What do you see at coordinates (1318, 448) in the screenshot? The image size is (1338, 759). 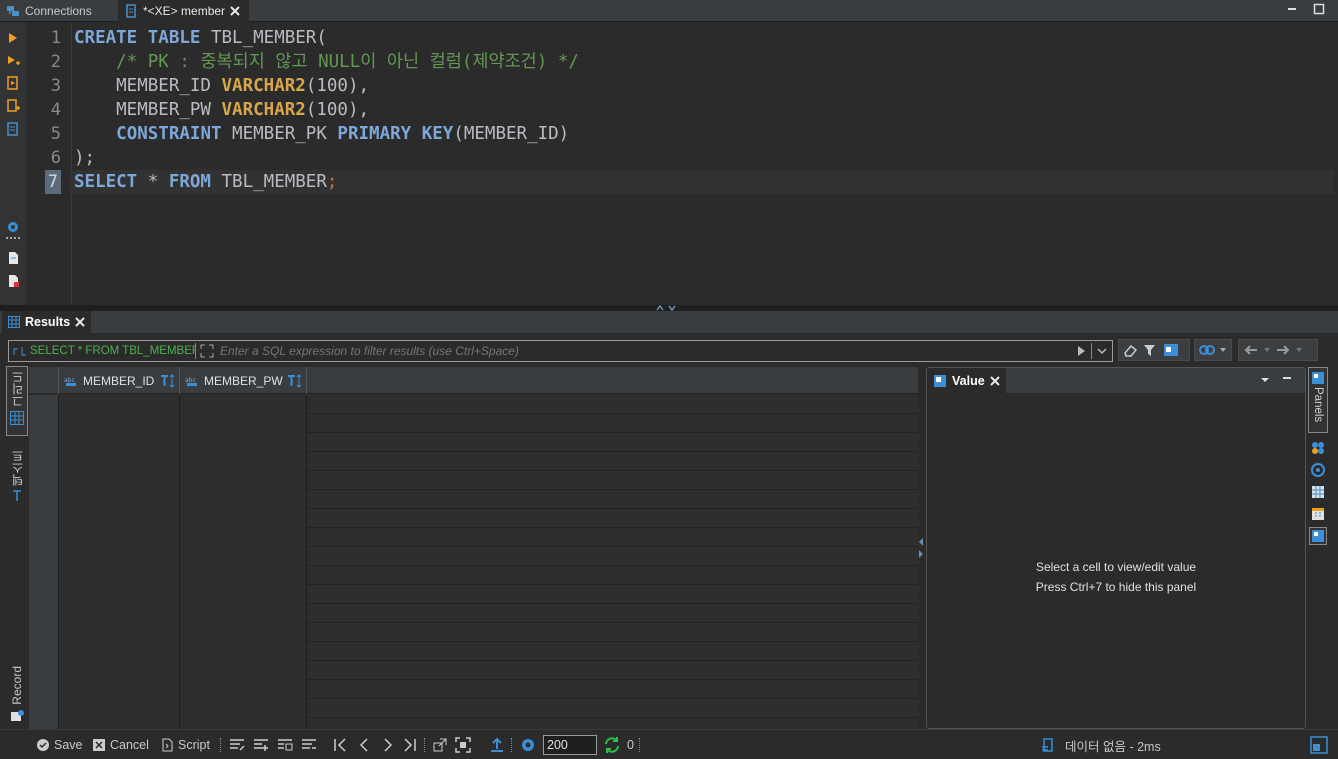 I see `metadata-icon` at bounding box center [1318, 448].